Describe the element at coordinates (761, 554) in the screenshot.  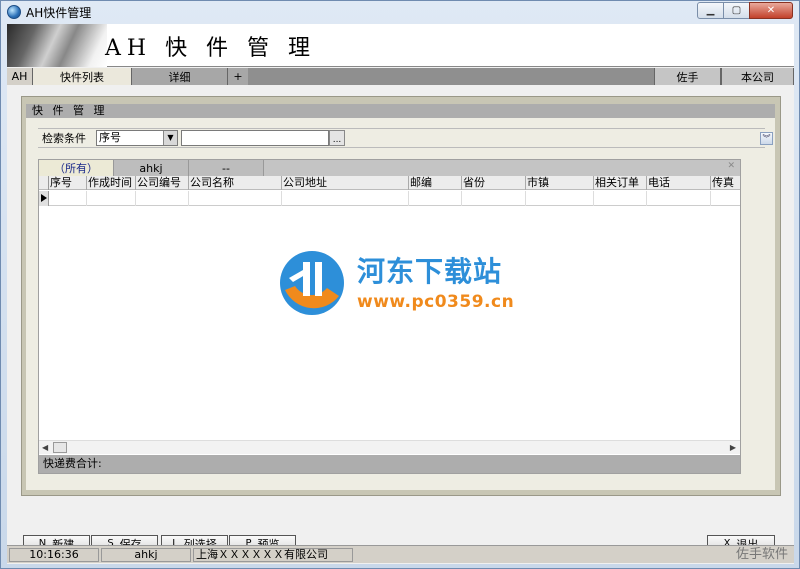
I see `status-brand: 佐手软件` at that location.